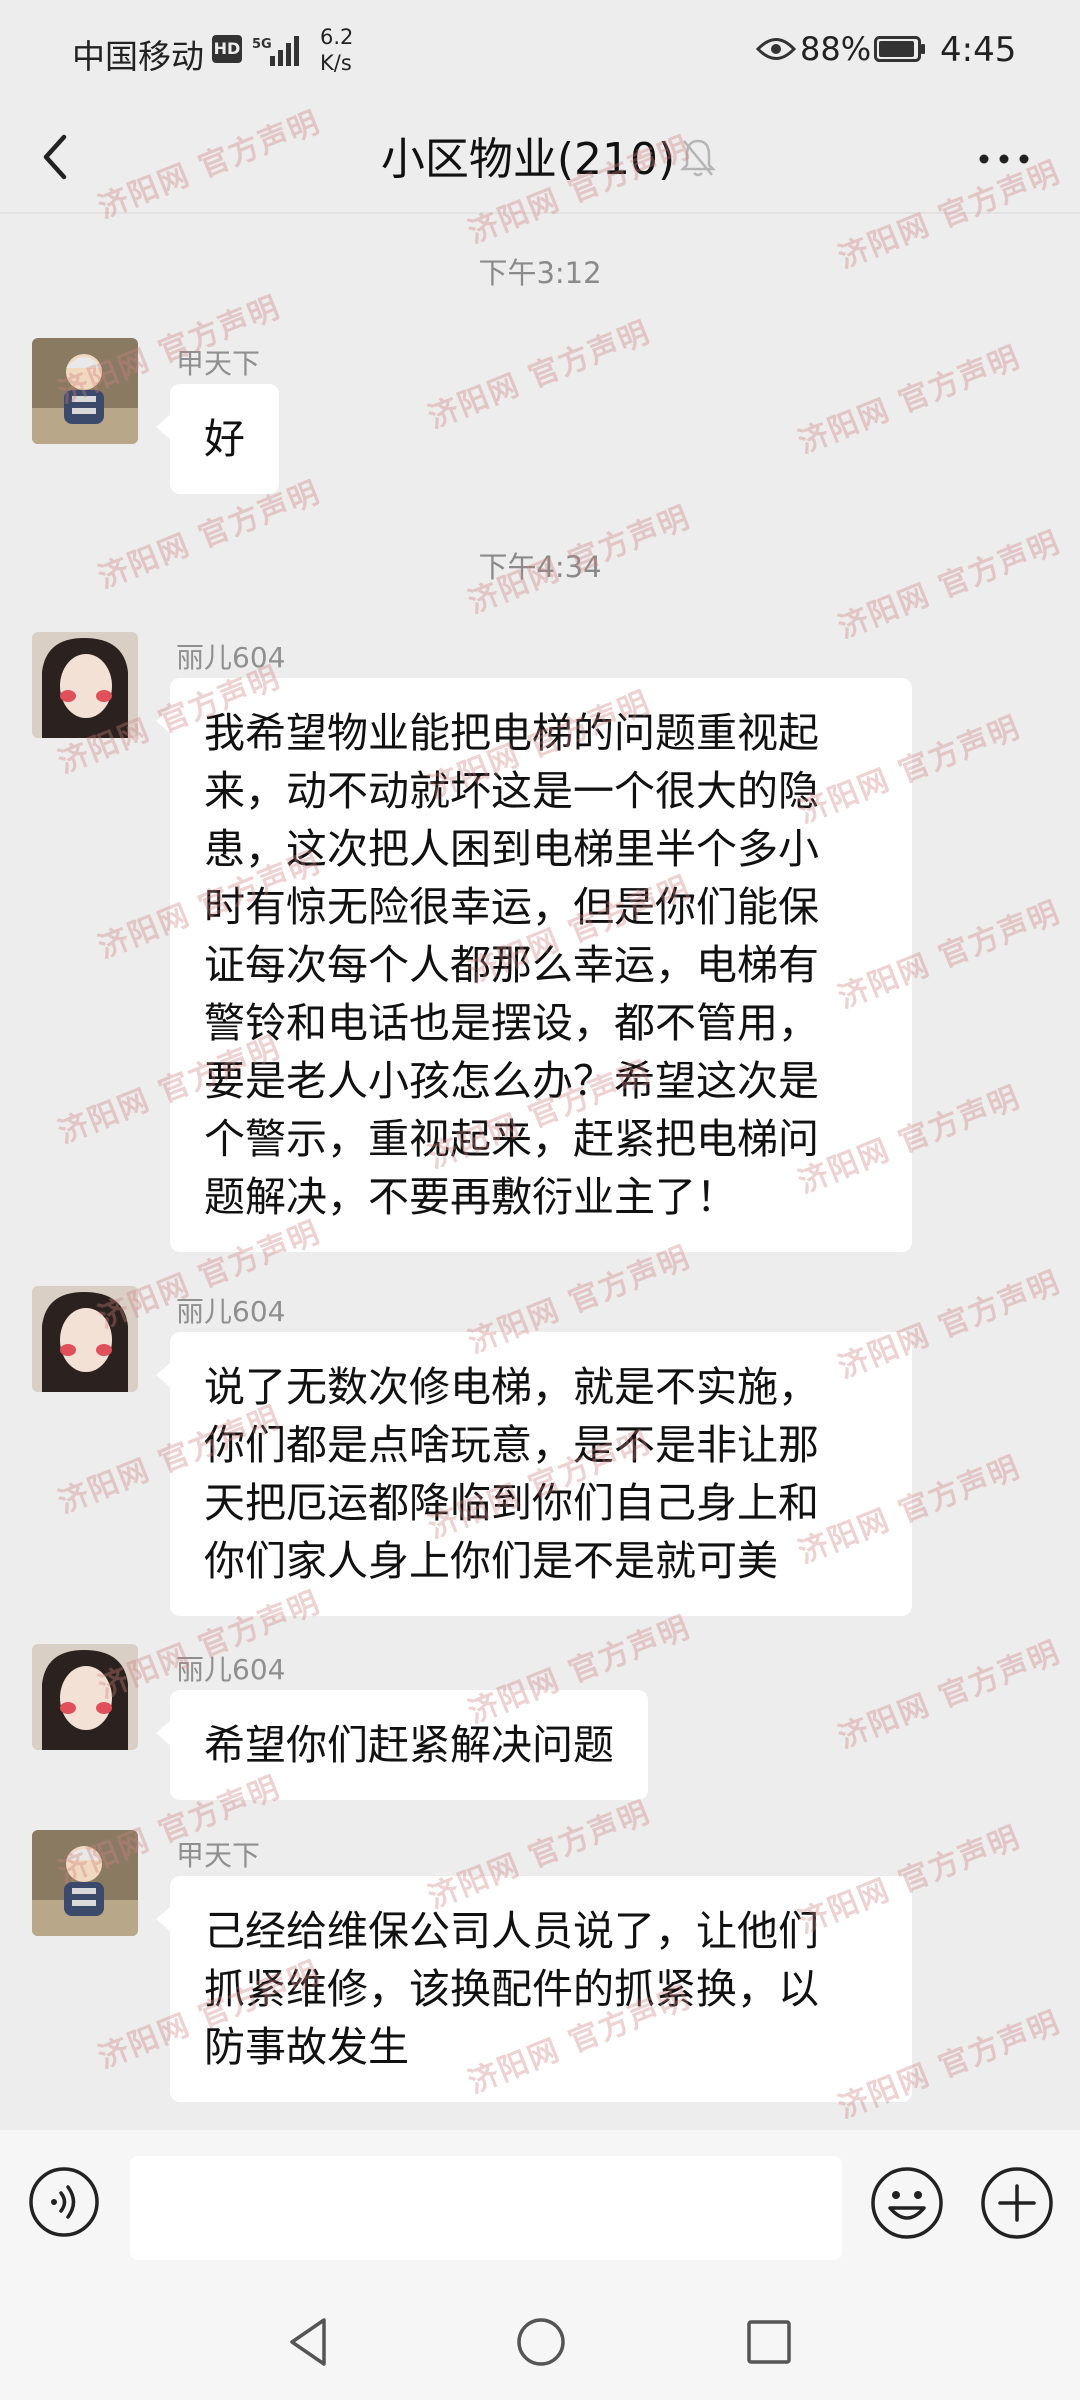 This screenshot has height=2400, width=1080. Describe the element at coordinates (262, 44) in the screenshot. I see `svg-text: 5G` at that location.